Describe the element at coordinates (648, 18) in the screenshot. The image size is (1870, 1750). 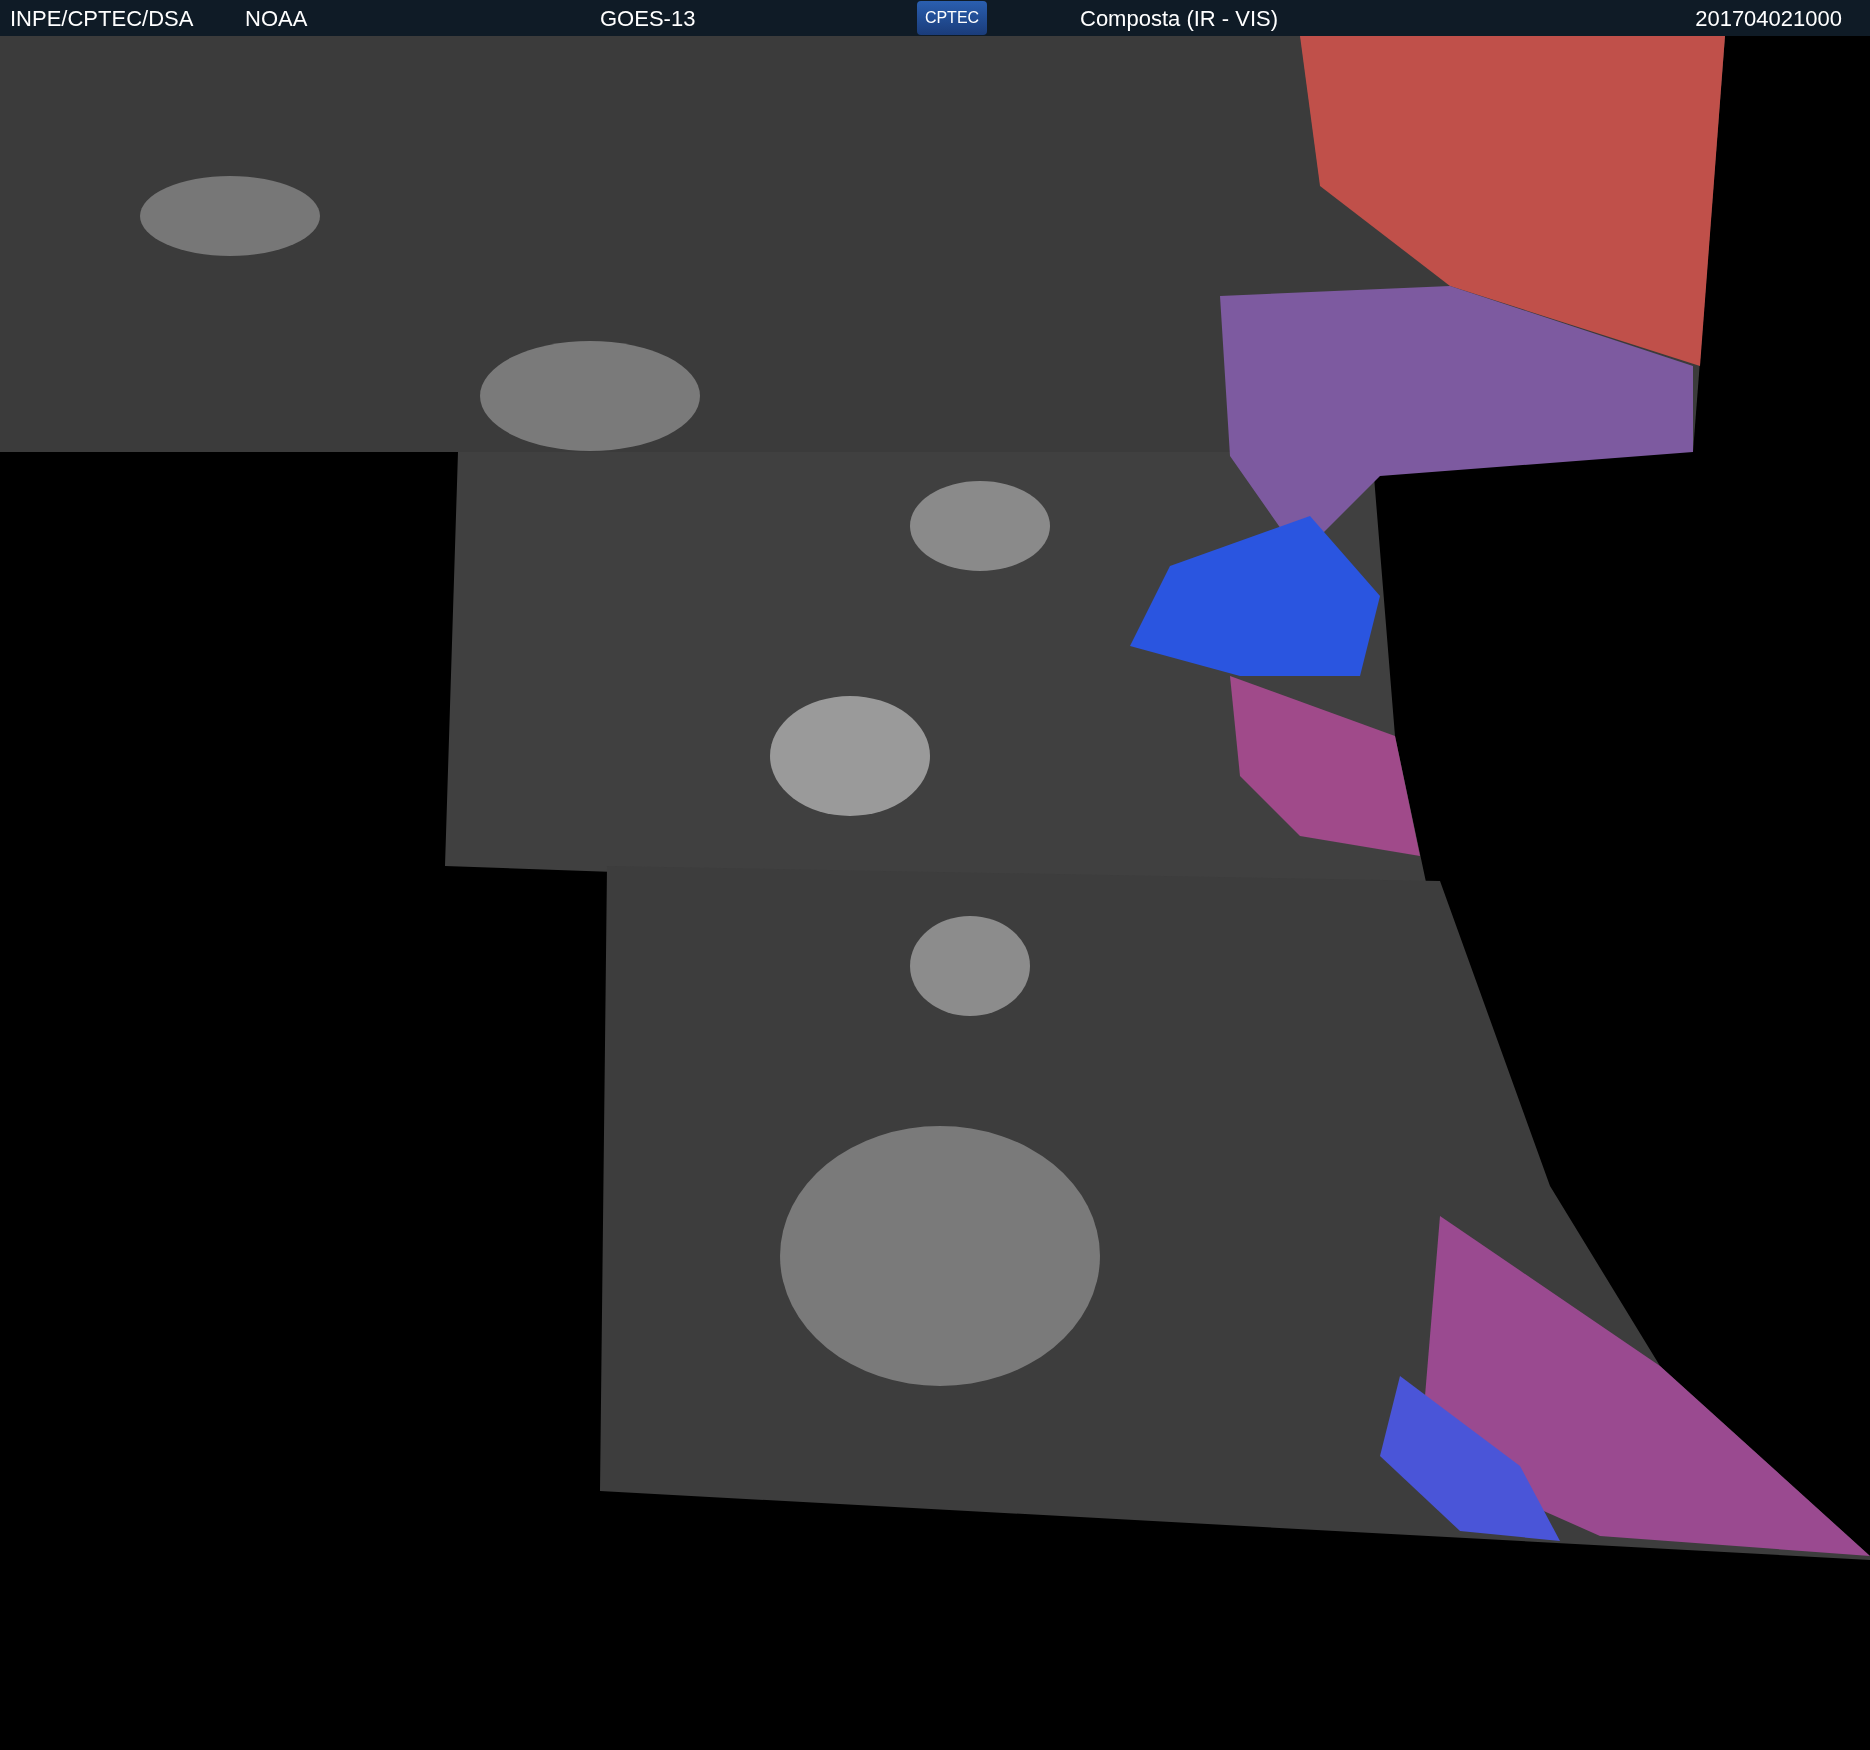
I see `satellite-label: GOES-13` at that location.